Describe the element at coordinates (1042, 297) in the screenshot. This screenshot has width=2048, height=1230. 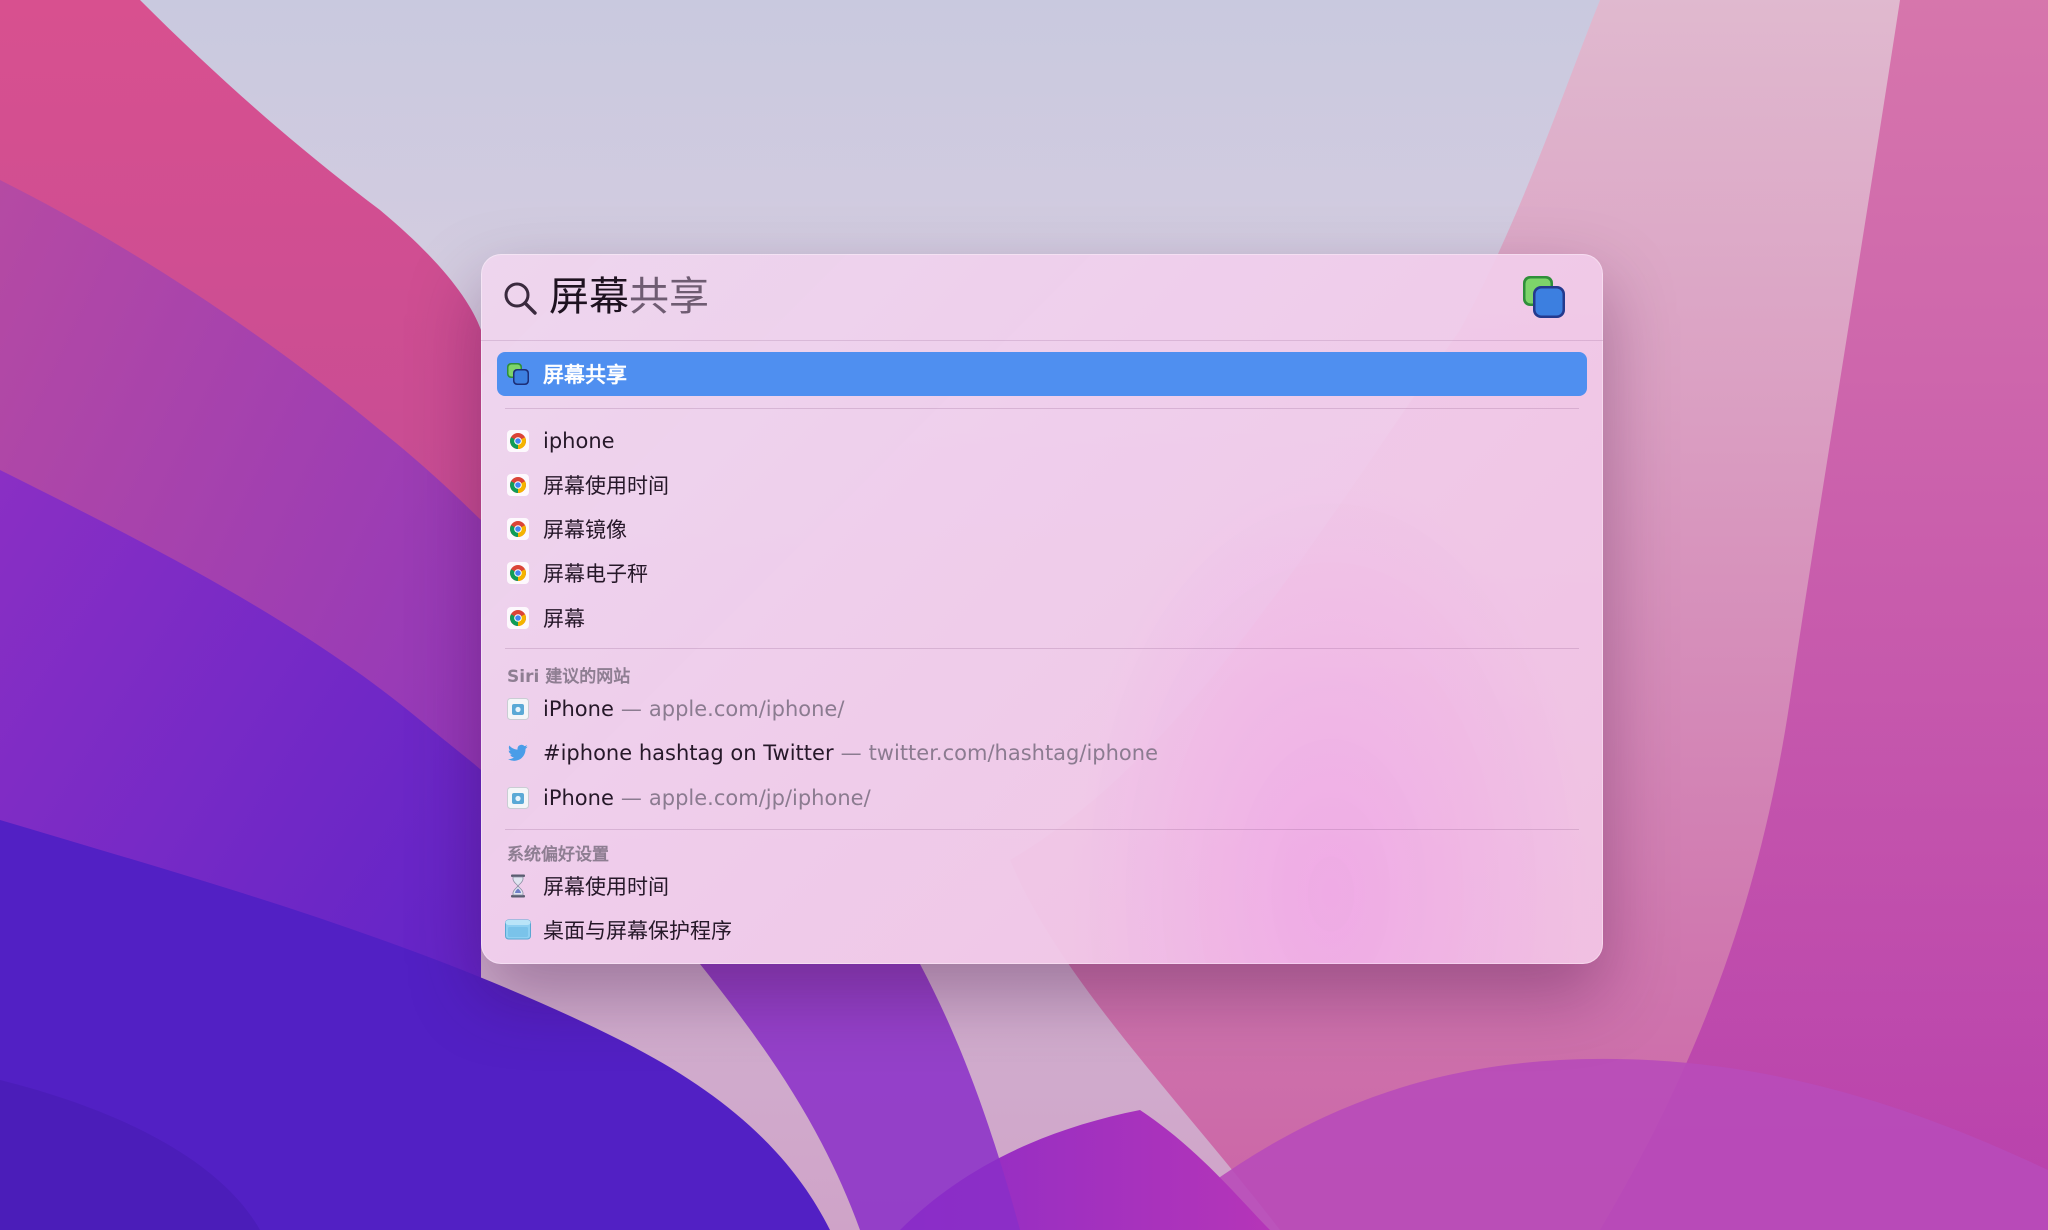
I see `search-bar: 屏幕共享` at that location.